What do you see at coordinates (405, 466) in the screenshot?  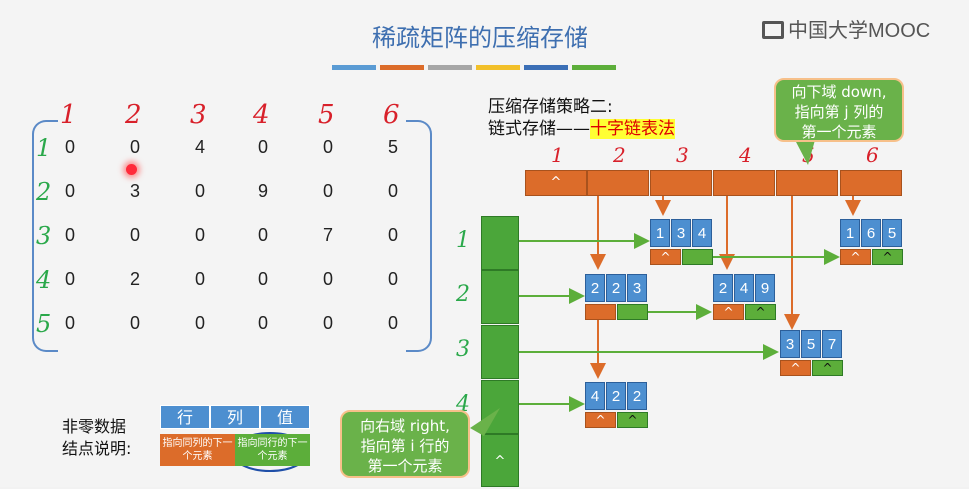 I see `callout-right-line3: 第一个元素` at bounding box center [405, 466].